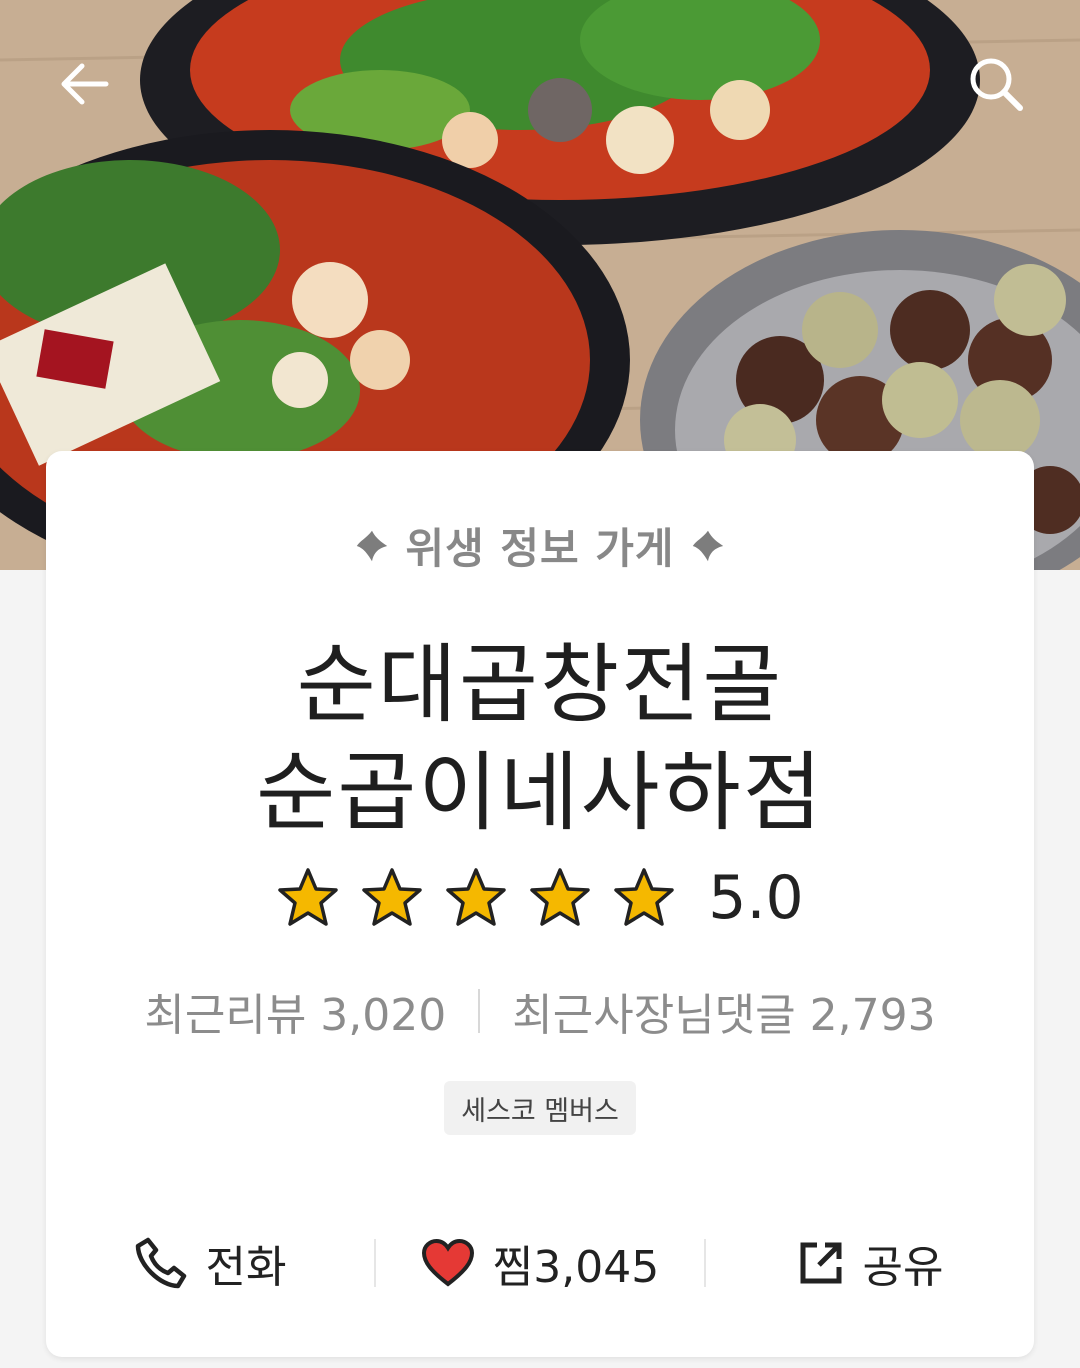 Image resolution: width=1080 pixels, height=1368 pixels. What do you see at coordinates (821, 1263) in the screenshot?
I see `share-icon` at bounding box center [821, 1263].